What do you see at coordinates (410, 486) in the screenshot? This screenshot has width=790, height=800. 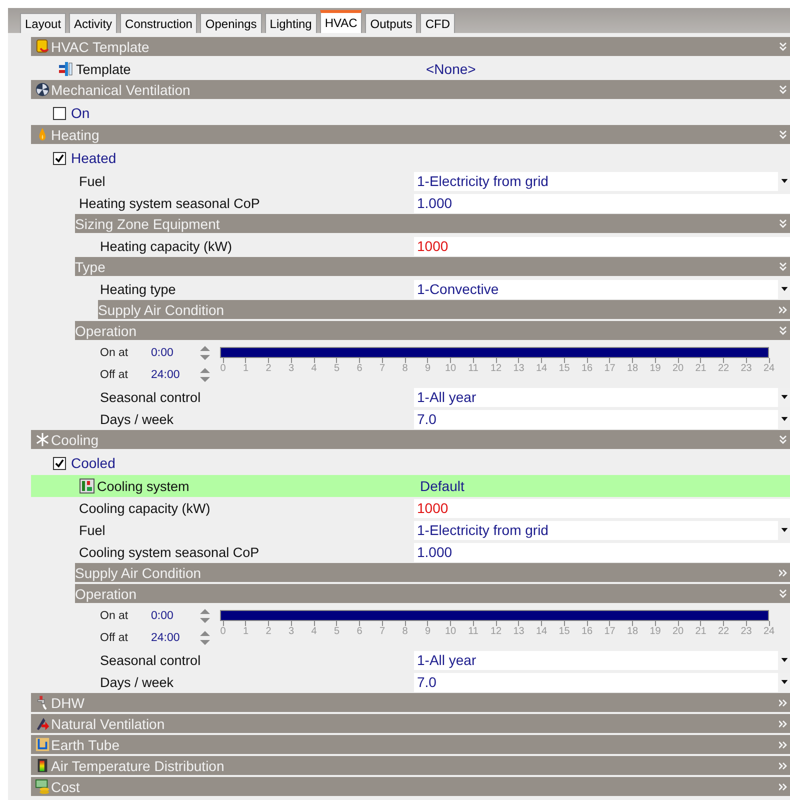 I see `selected-row: Cooling system Default` at bounding box center [410, 486].